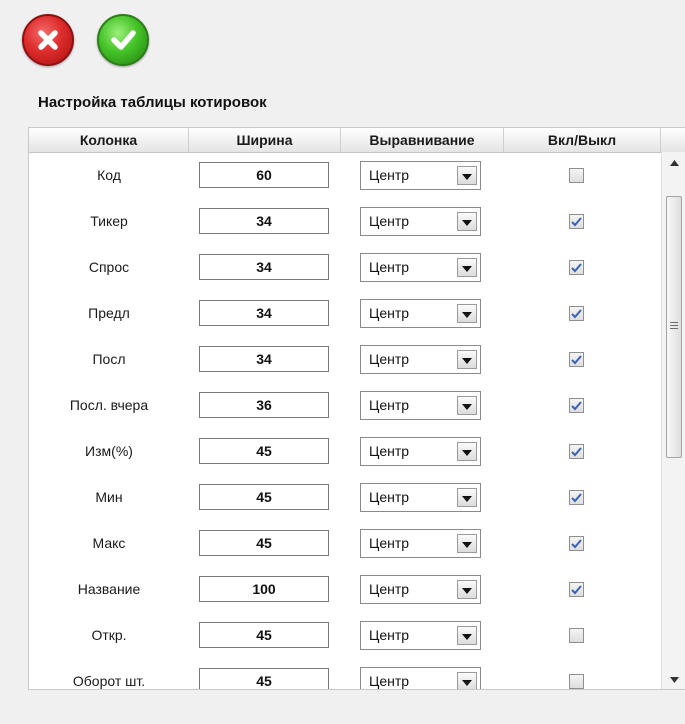 Image resolution: width=685 pixels, height=724 pixels. Describe the element at coordinates (109, 451) in the screenshot. I see `column-name: Изм(%)` at that location.